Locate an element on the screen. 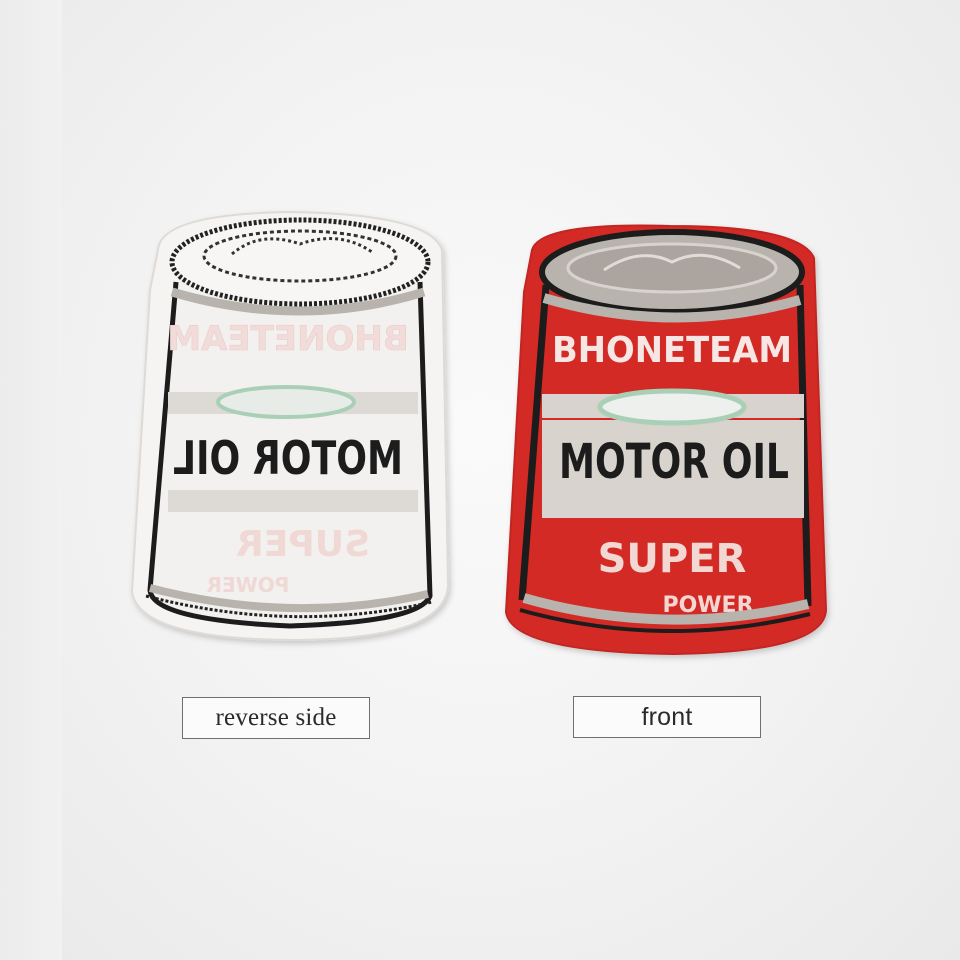  front-title-text: MOTOR OIL is located at coordinates (674, 462).